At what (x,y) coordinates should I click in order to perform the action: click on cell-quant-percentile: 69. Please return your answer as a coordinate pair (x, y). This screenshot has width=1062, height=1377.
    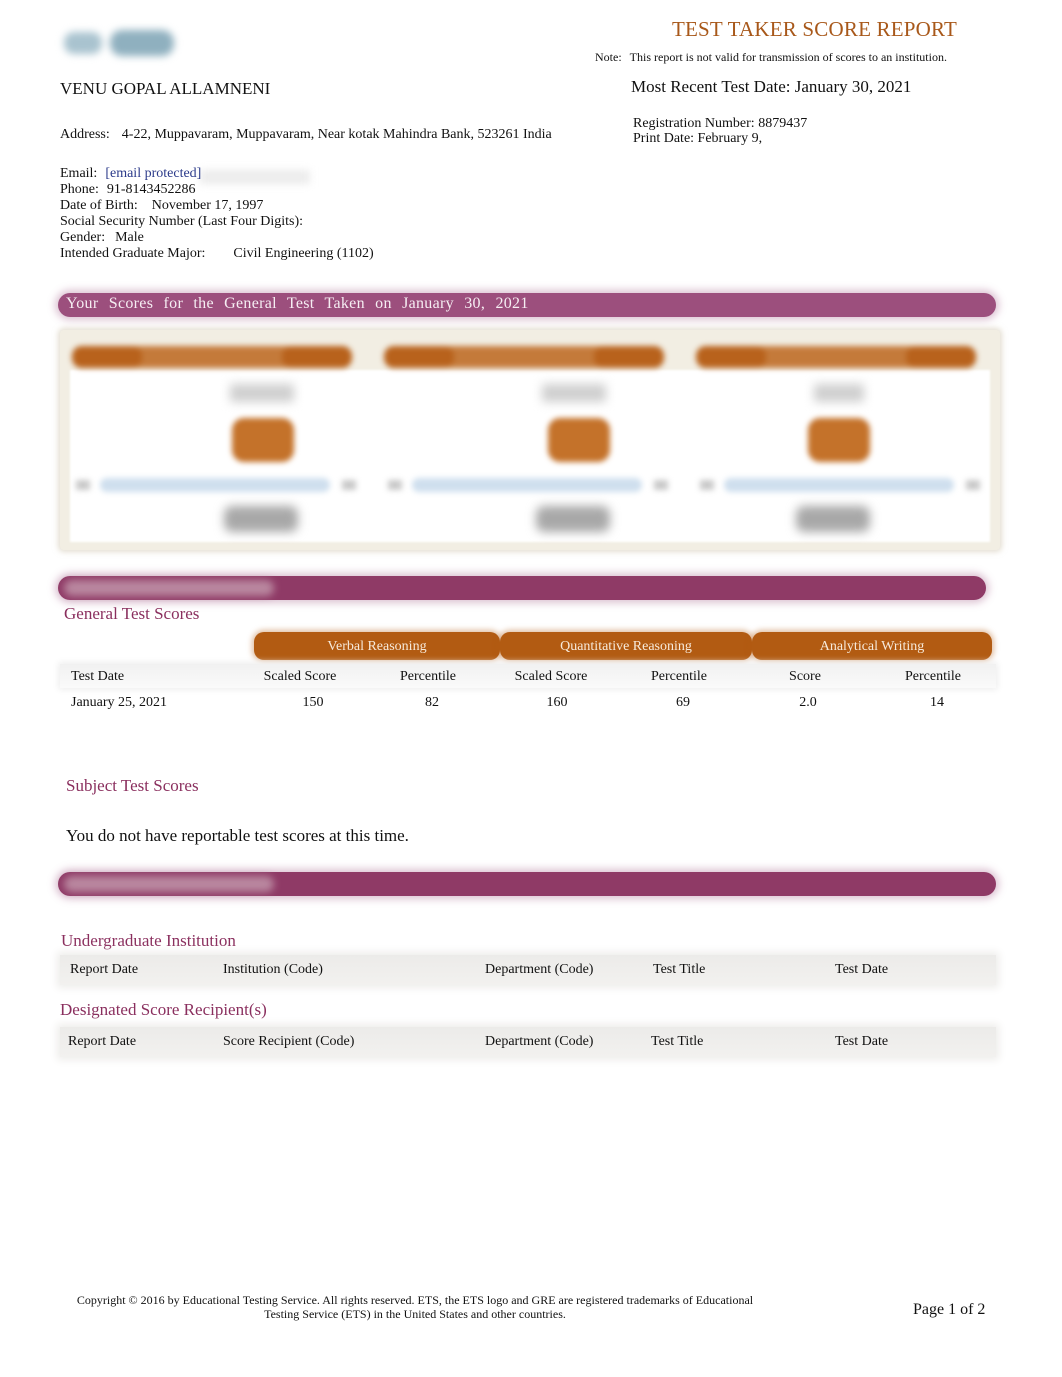
    Looking at the image, I should click on (683, 702).